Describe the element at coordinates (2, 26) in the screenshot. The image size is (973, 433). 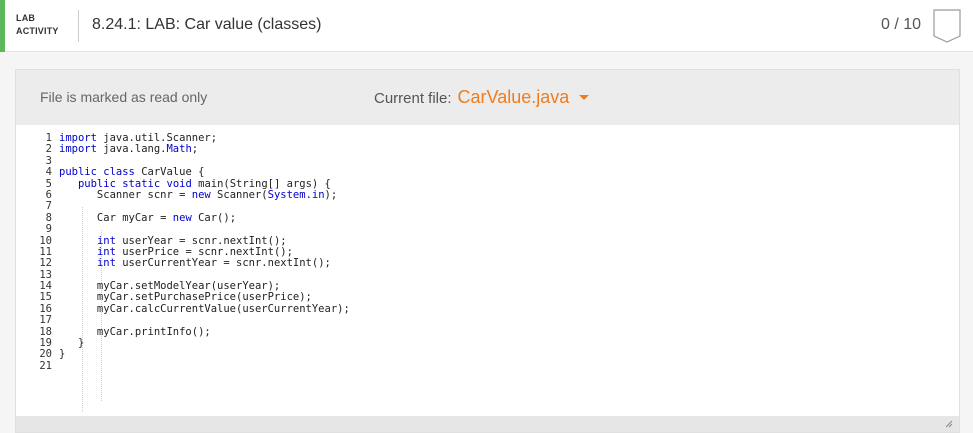
I see `header-accent-bar` at that location.